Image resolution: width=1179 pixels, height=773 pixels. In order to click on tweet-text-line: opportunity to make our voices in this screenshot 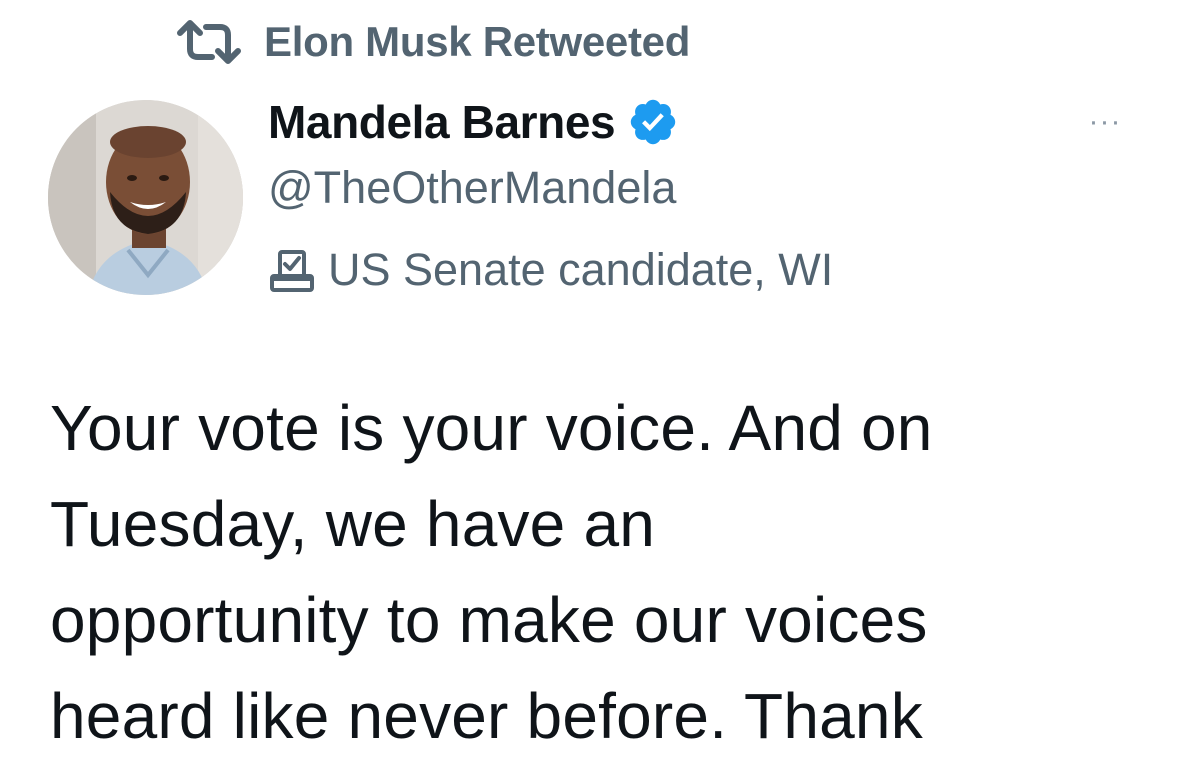, I will do `click(489, 620)`.